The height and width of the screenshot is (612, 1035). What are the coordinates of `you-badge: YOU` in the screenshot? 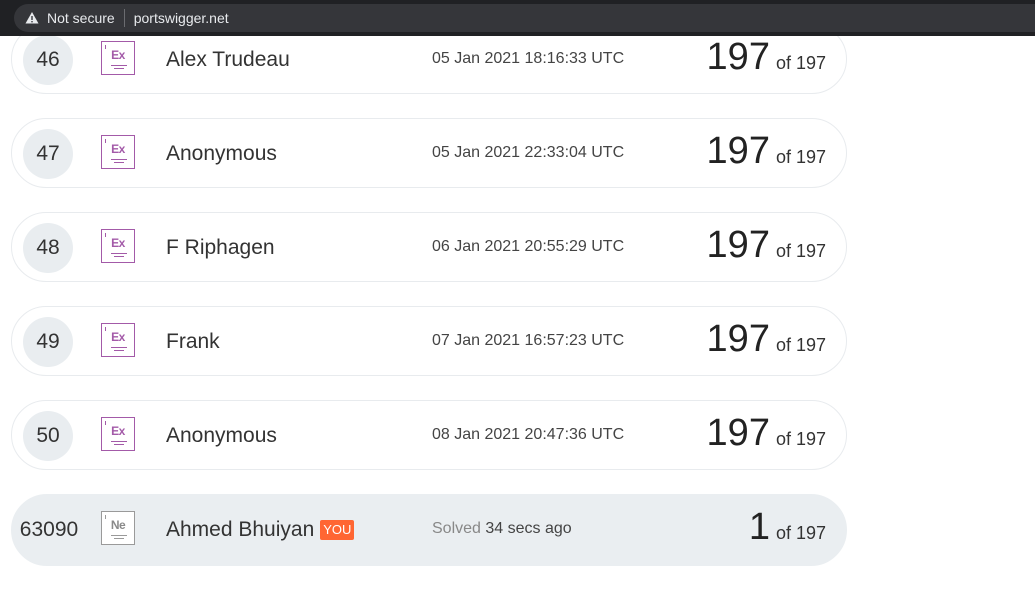 It's located at (337, 530).